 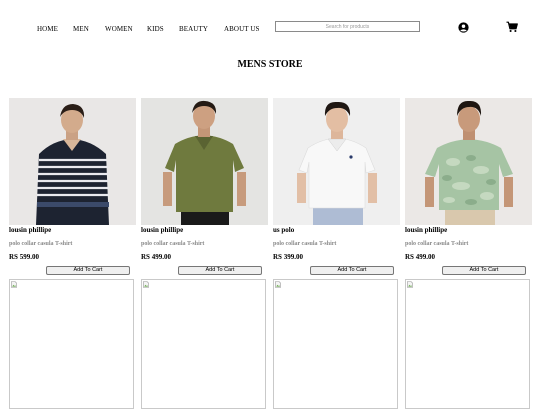 I want to click on nav-link-men: MEN, so click(x=81, y=29).